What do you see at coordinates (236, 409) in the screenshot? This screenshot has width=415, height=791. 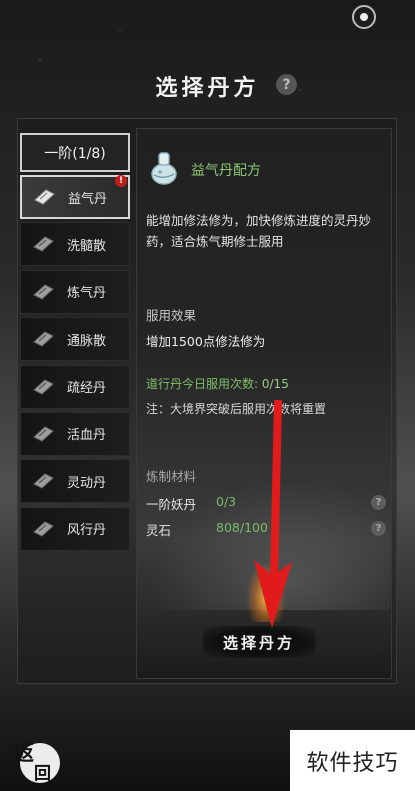 I see `reset-note: 注：大境界突破后服用次数将重置` at bounding box center [236, 409].